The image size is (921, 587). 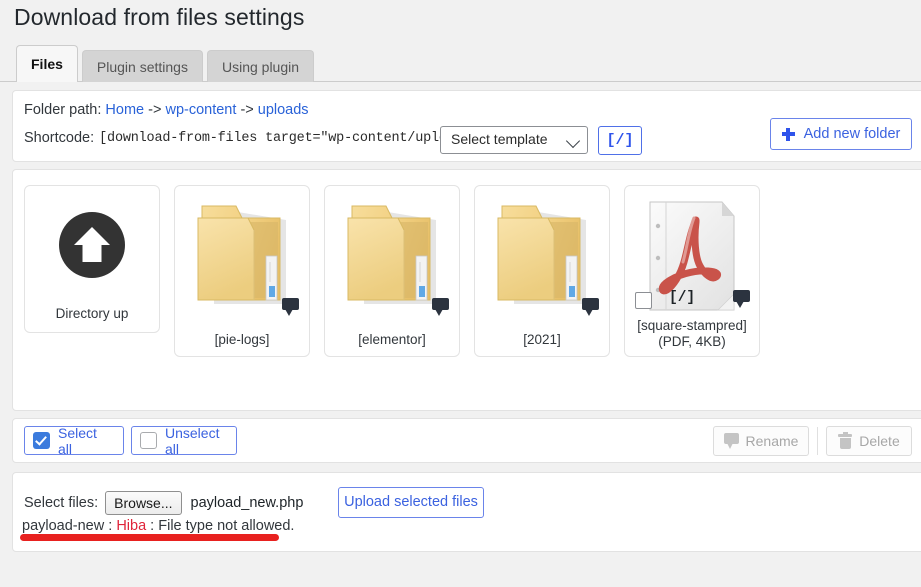 I want to click on upload-selected-files-button: Upload selected files, so click(x=411, y=502).